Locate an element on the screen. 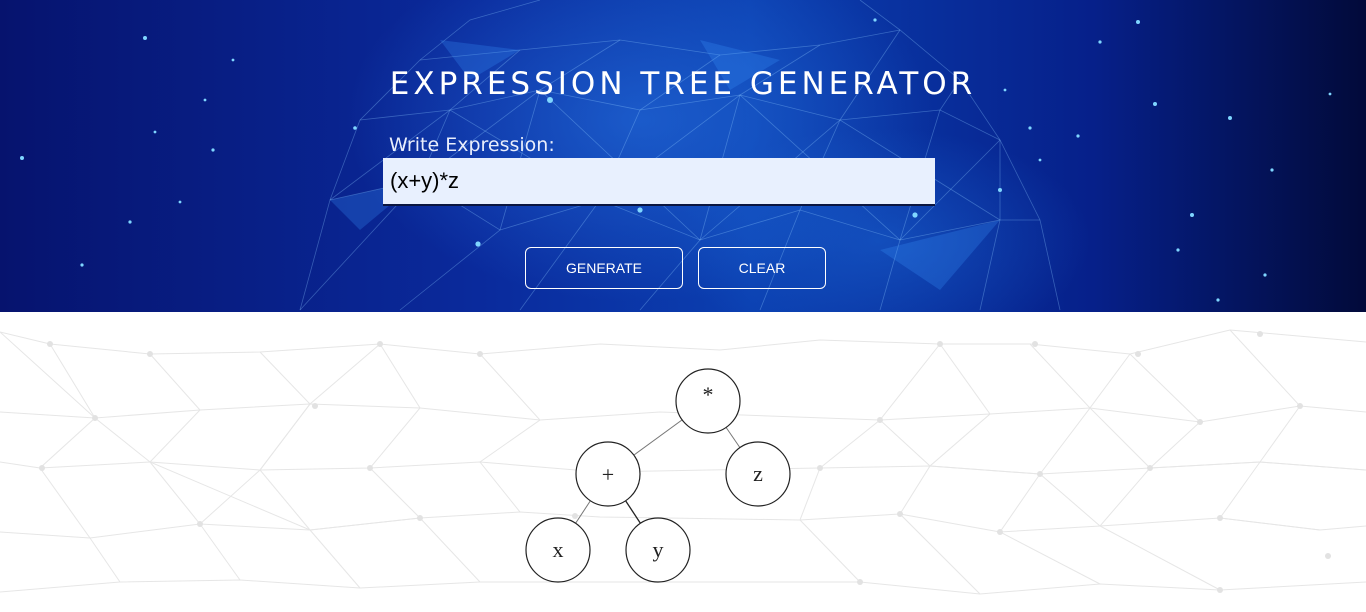  tree-node-z-label: z is located at coordinates (758, 473).